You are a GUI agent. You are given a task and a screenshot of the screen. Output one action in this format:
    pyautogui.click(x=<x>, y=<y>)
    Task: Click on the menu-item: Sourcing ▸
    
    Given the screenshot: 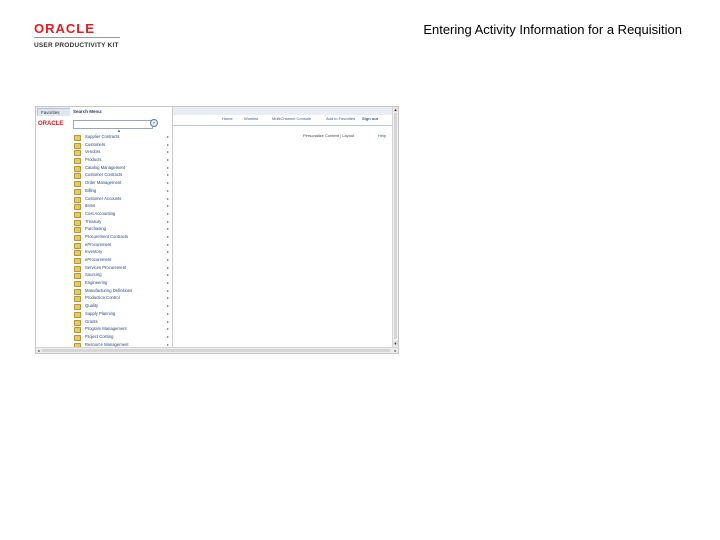 What is the action you would take?
    pyautogui.click(x=122, y=276)
    